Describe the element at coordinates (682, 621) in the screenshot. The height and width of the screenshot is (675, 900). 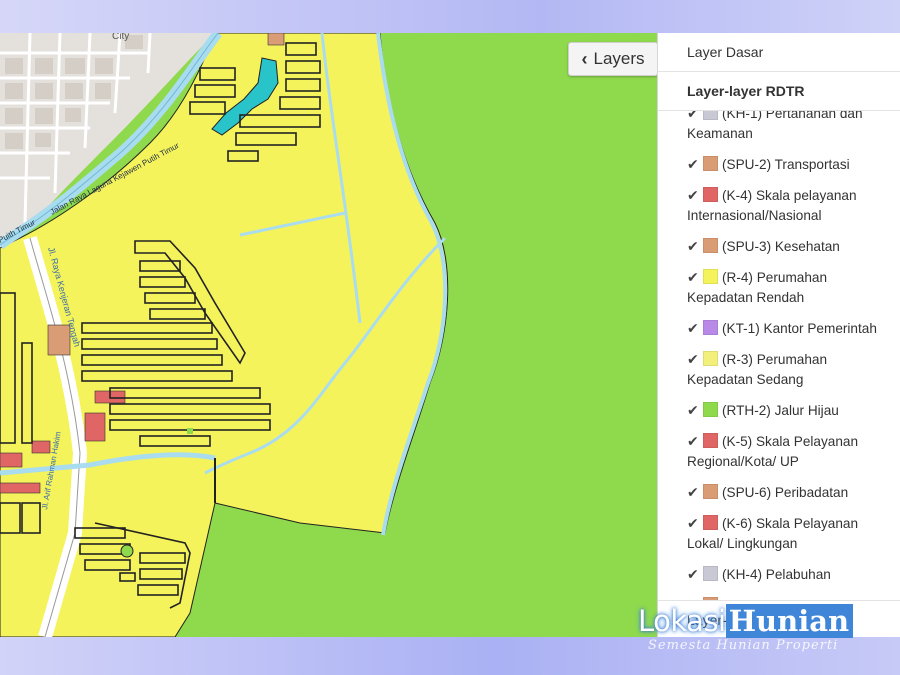
I see `watermark-part1: Lokasi` at that location.